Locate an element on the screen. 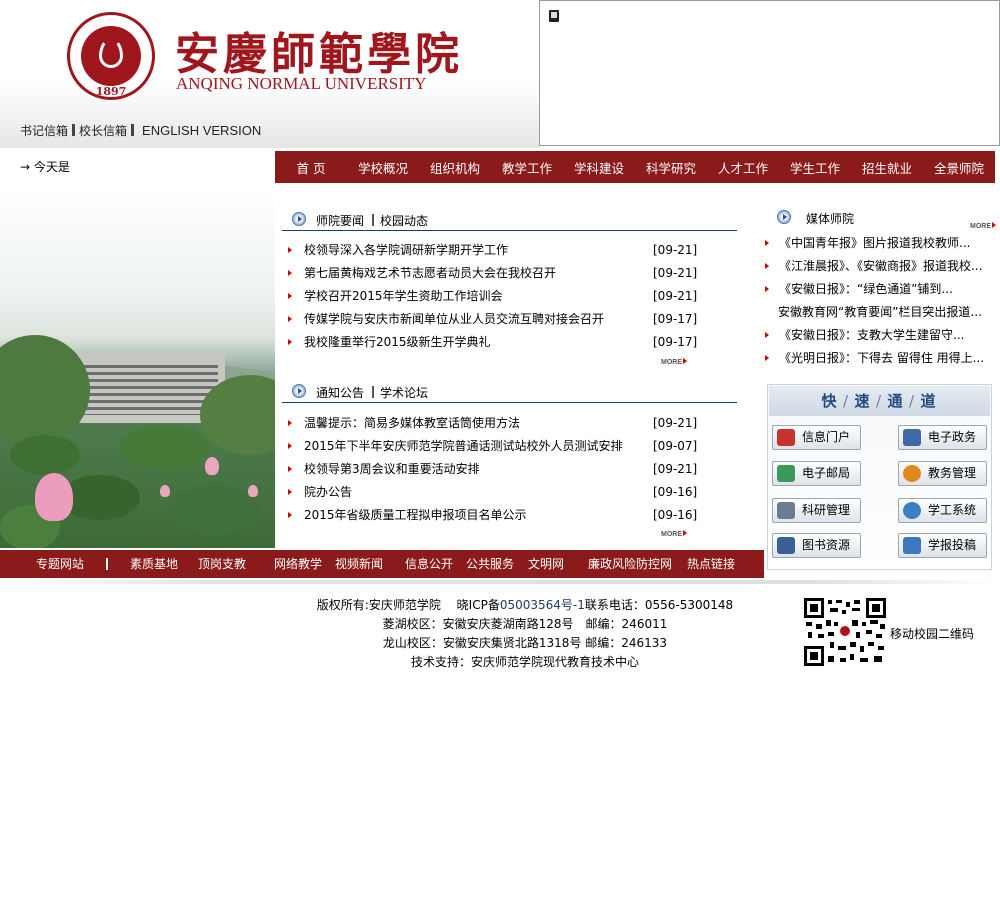 This screenshot has width=1000, height=909. mail-house-icon is located at coordinates (786, 473).